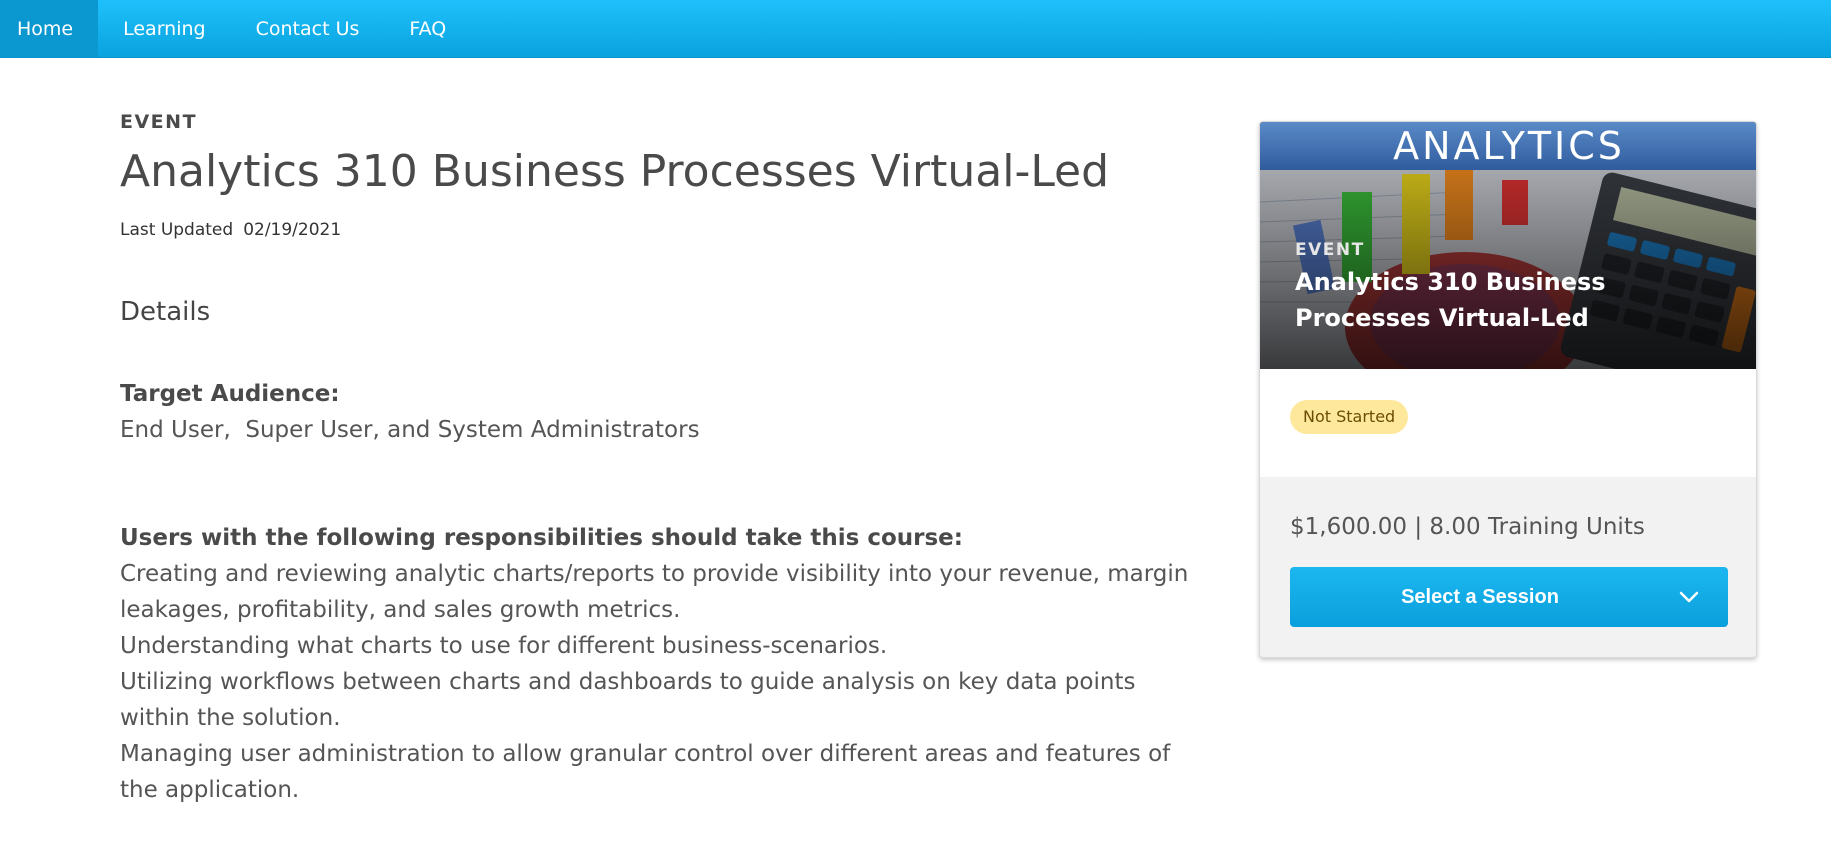 The width and height of the screenshot is (1831, 843). I want to click on last-updated: Last Updated 02/19/2021, so click(655, 230).